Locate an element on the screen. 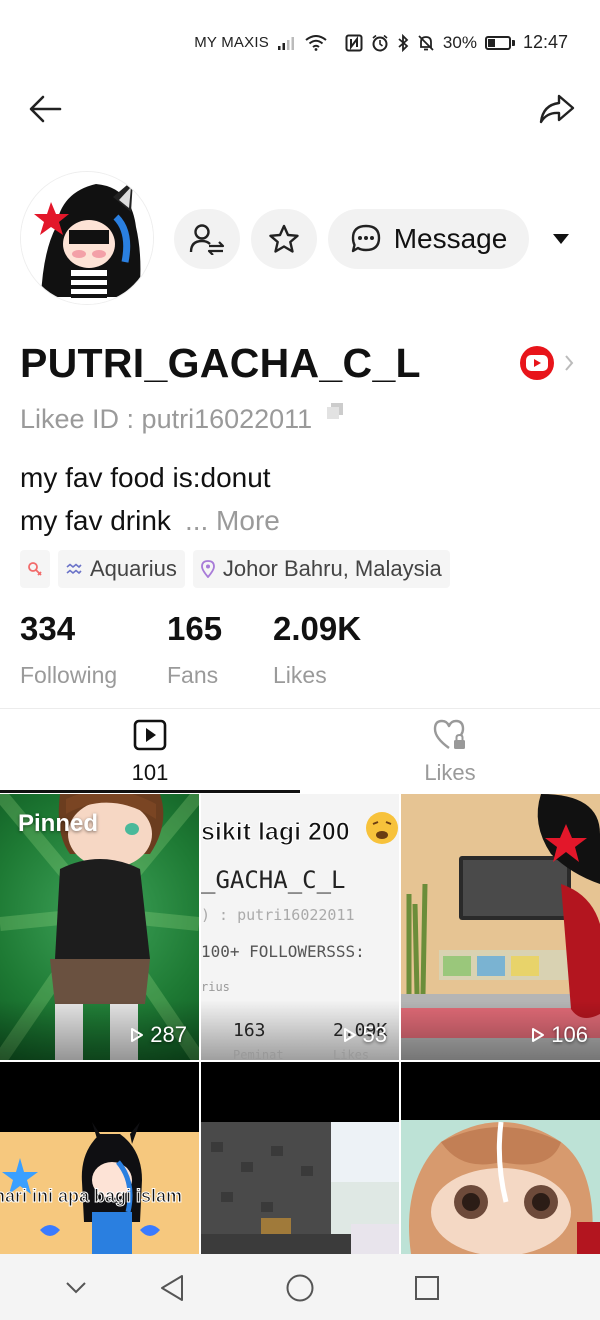  nav-home-button is located at coordinates (300, 1288).